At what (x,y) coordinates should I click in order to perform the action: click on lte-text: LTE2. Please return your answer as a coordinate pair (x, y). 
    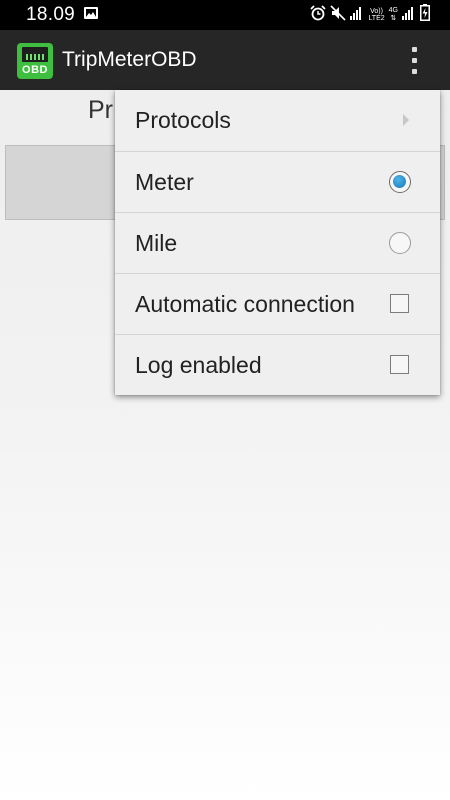
    Looking at the image, I should click on (376, 18).